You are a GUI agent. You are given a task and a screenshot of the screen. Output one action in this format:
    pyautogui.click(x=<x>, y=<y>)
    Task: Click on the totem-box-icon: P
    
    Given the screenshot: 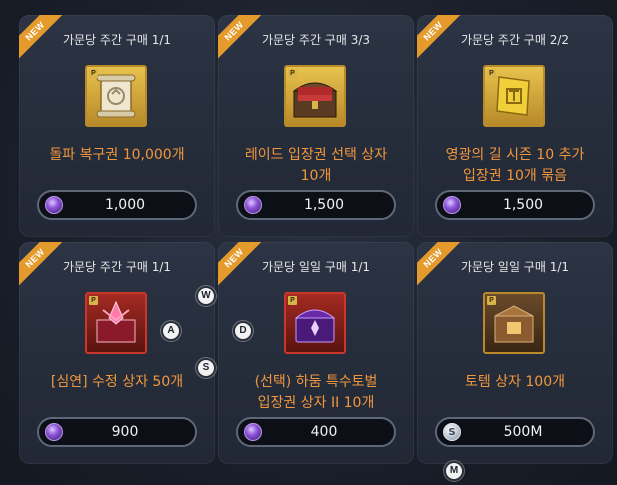 What is the action you would take?
    pyautogui.click(x=514, y=323)
    